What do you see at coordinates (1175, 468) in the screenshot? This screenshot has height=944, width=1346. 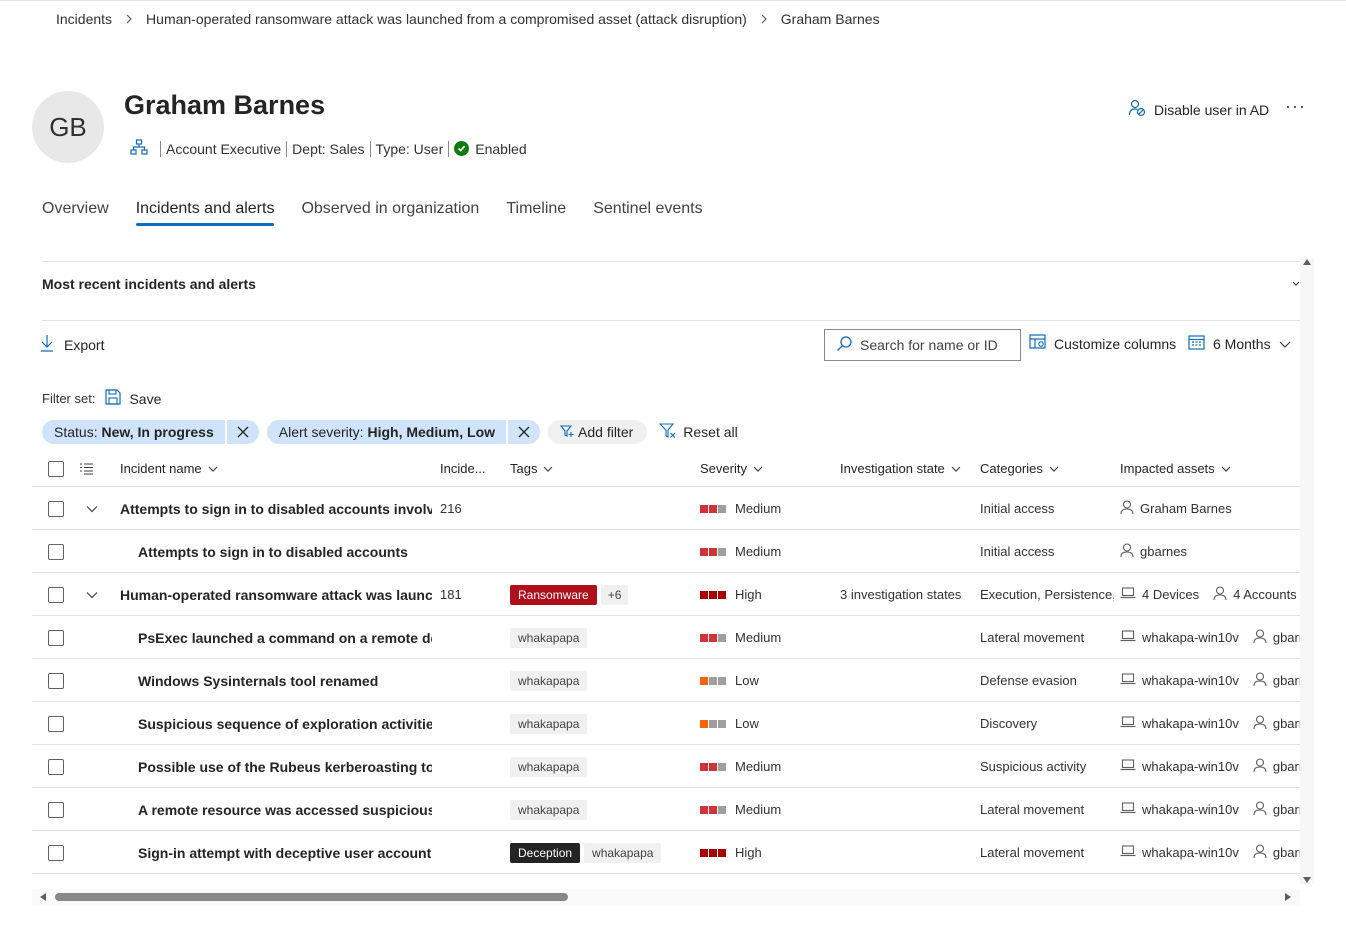 I see `col-impacted-assets: Impacted assets` at bounding box center [1175, 468].